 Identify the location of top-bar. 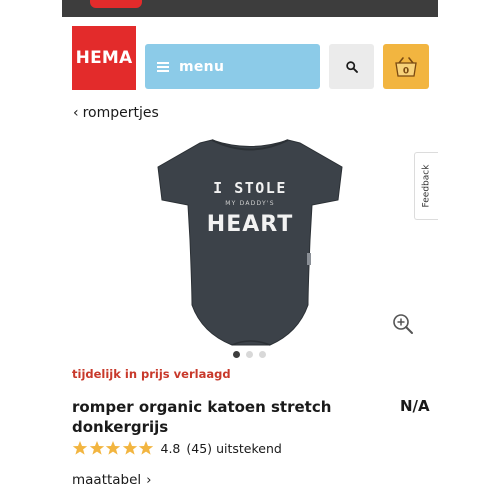
(250, 8).